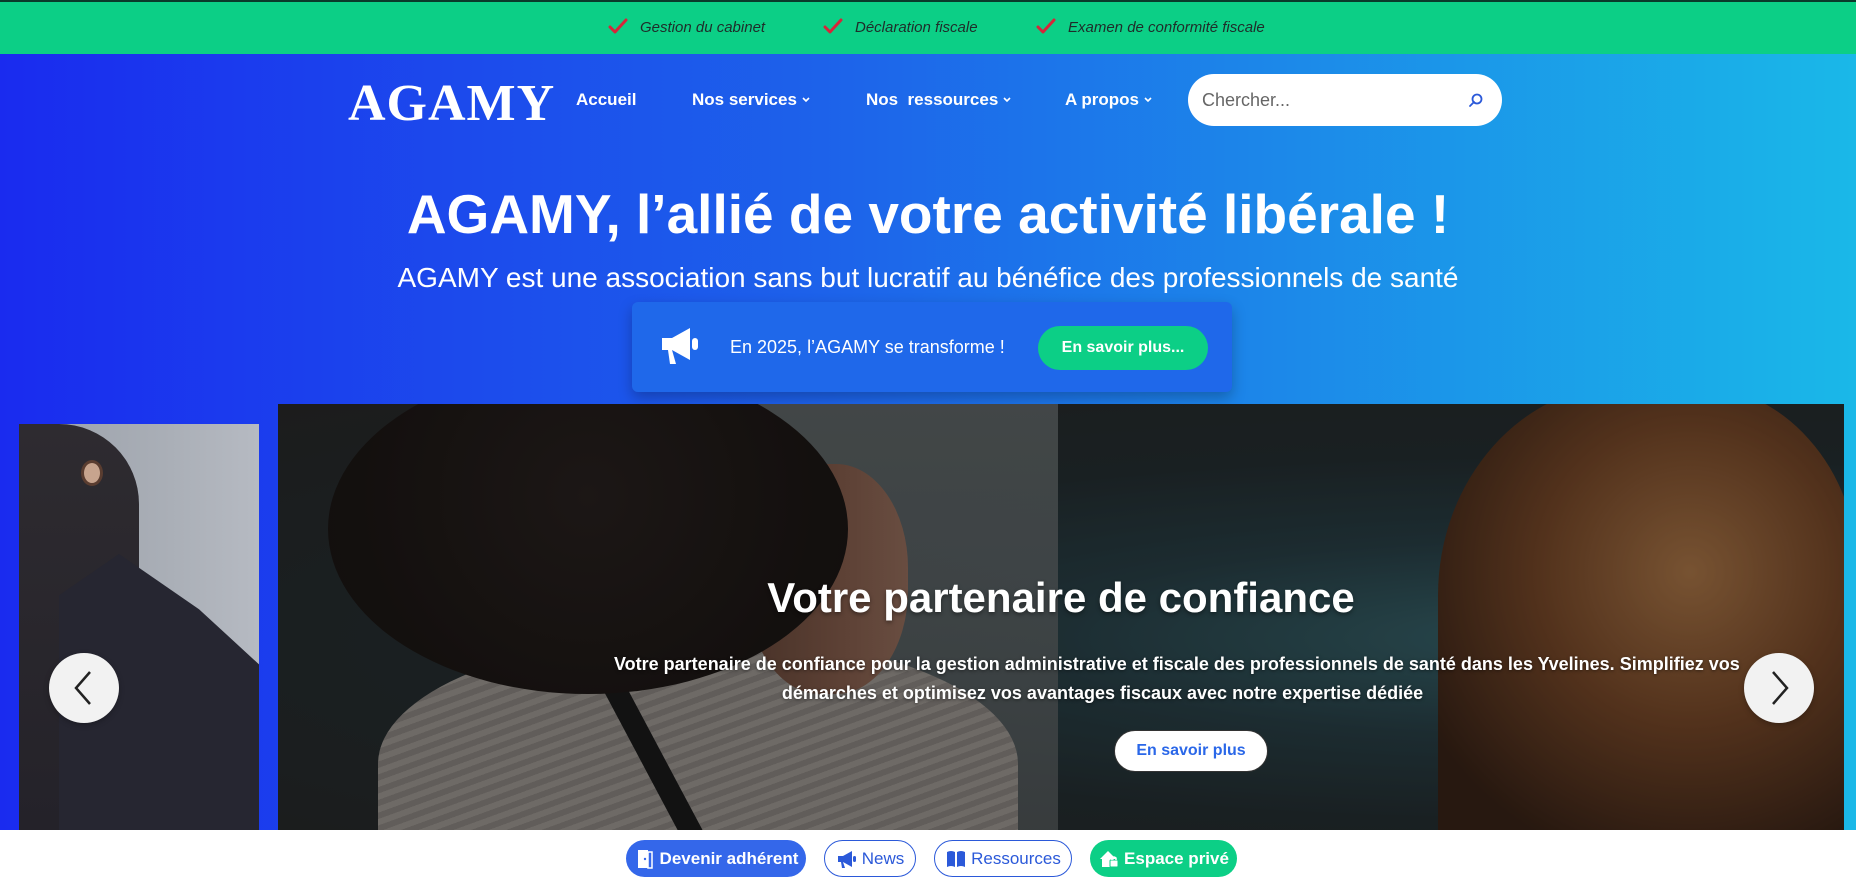 The image size is (1856, 886). Describe the element at coordinates (956, 858) in the screenshot. I see `book-icon` at that location.